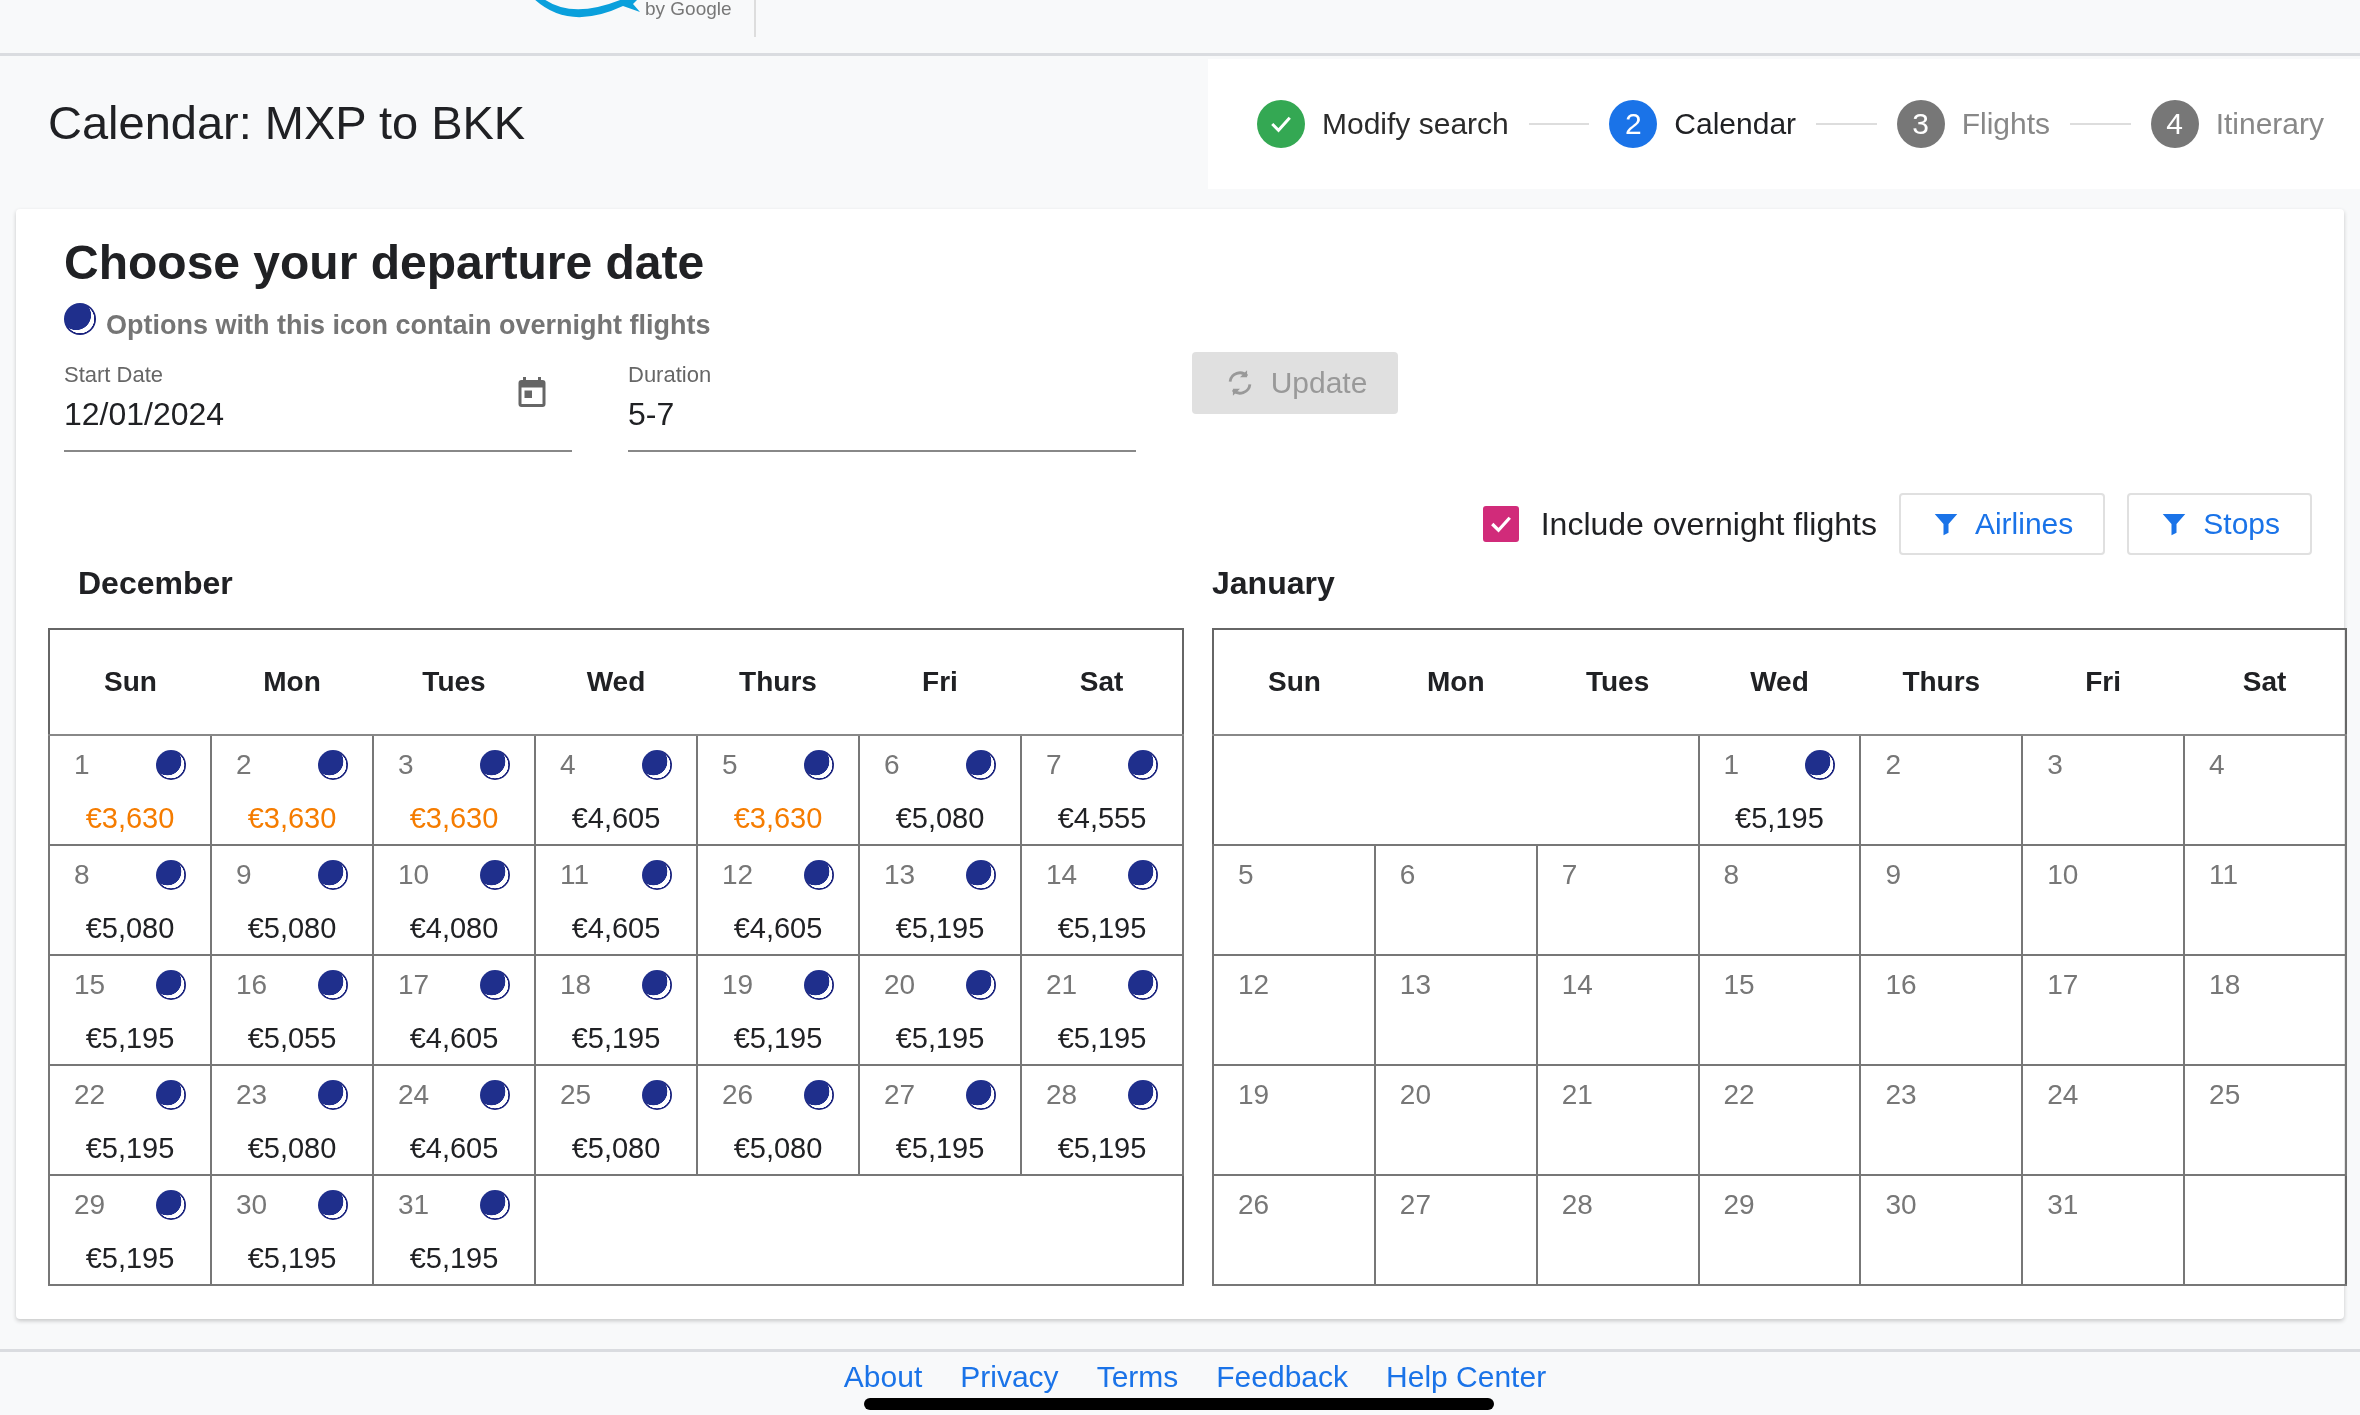  Describe the element at coordinates (2006, 124) in the screenshot. I see `step-label: Flights` at that location.